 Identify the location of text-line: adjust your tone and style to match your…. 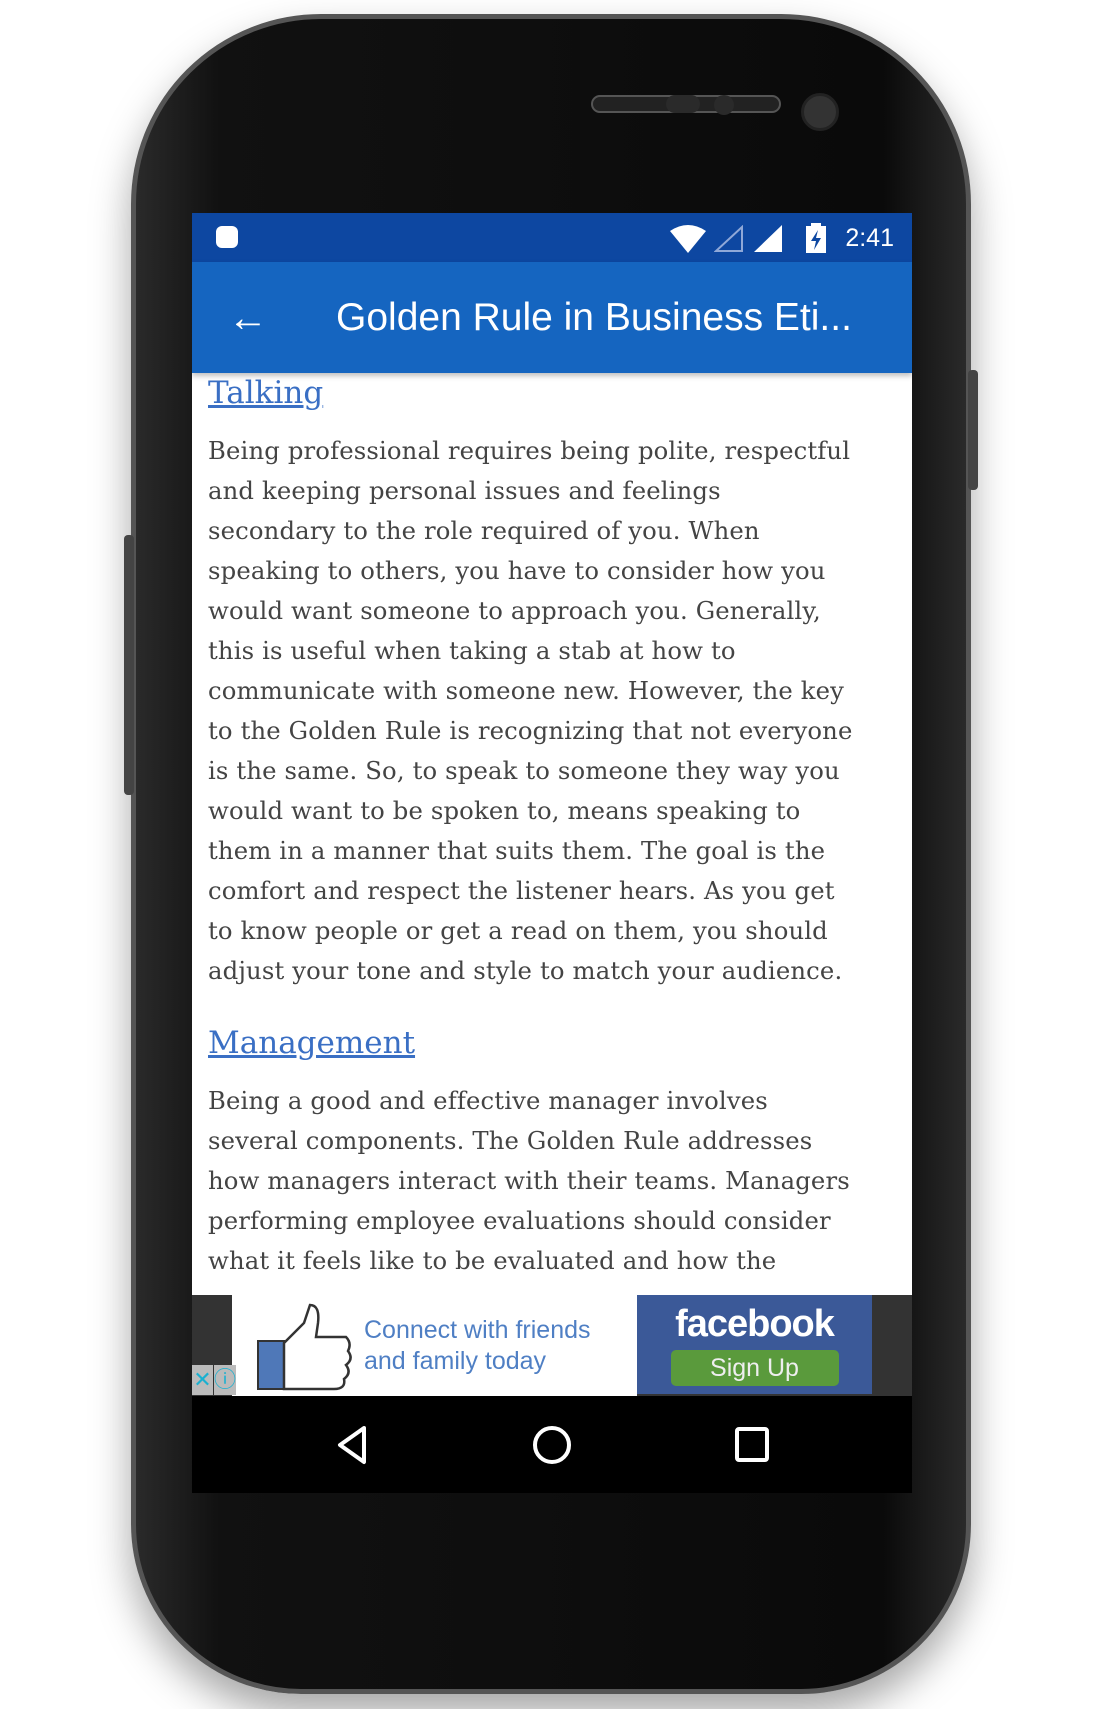
(525, 970).